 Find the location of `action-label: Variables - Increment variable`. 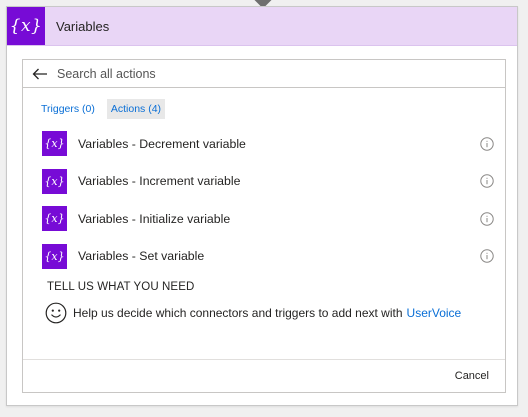

action-label: Variables - Increment variable is located at coordinates (159, 181).